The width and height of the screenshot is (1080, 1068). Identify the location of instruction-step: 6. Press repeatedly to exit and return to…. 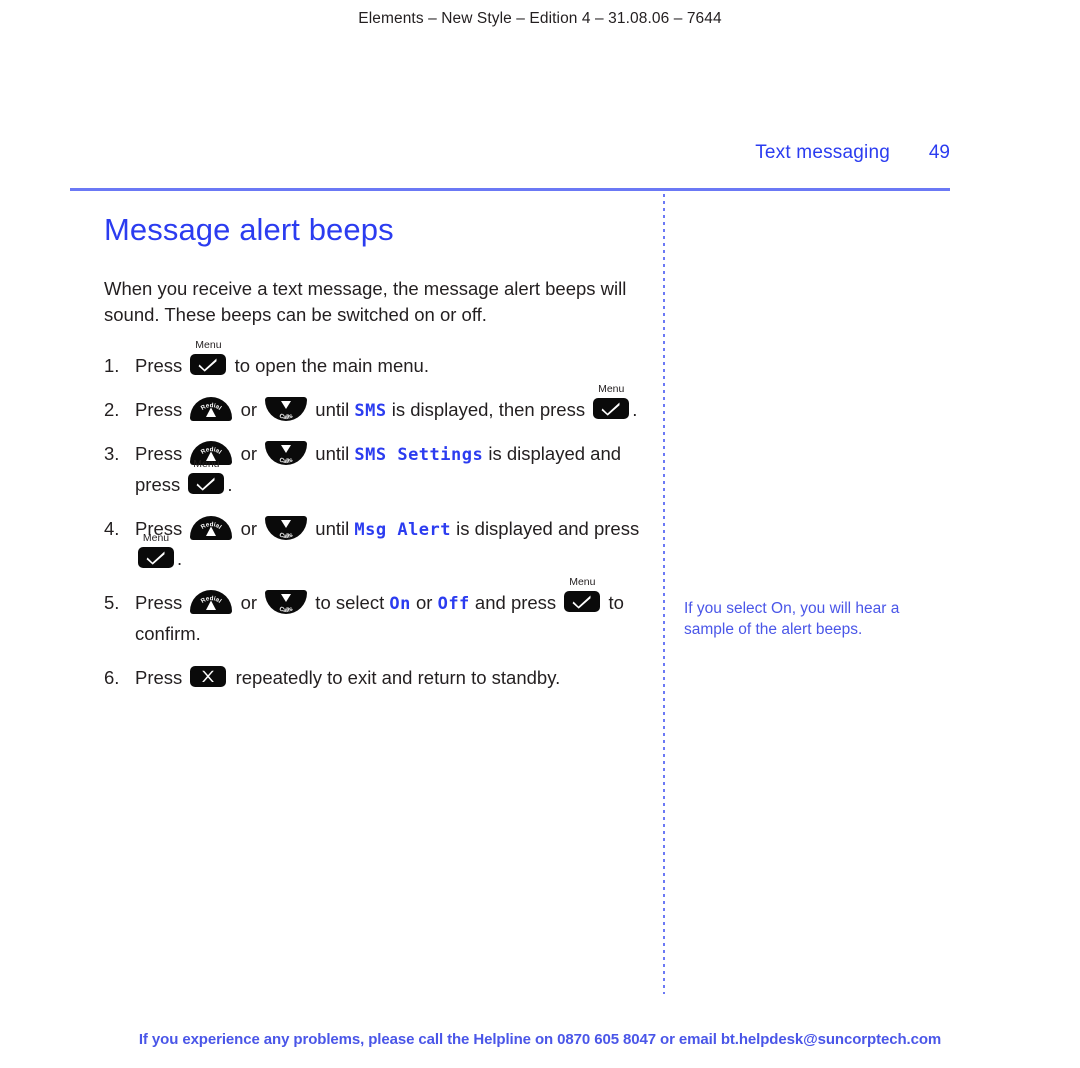
(376, 678).